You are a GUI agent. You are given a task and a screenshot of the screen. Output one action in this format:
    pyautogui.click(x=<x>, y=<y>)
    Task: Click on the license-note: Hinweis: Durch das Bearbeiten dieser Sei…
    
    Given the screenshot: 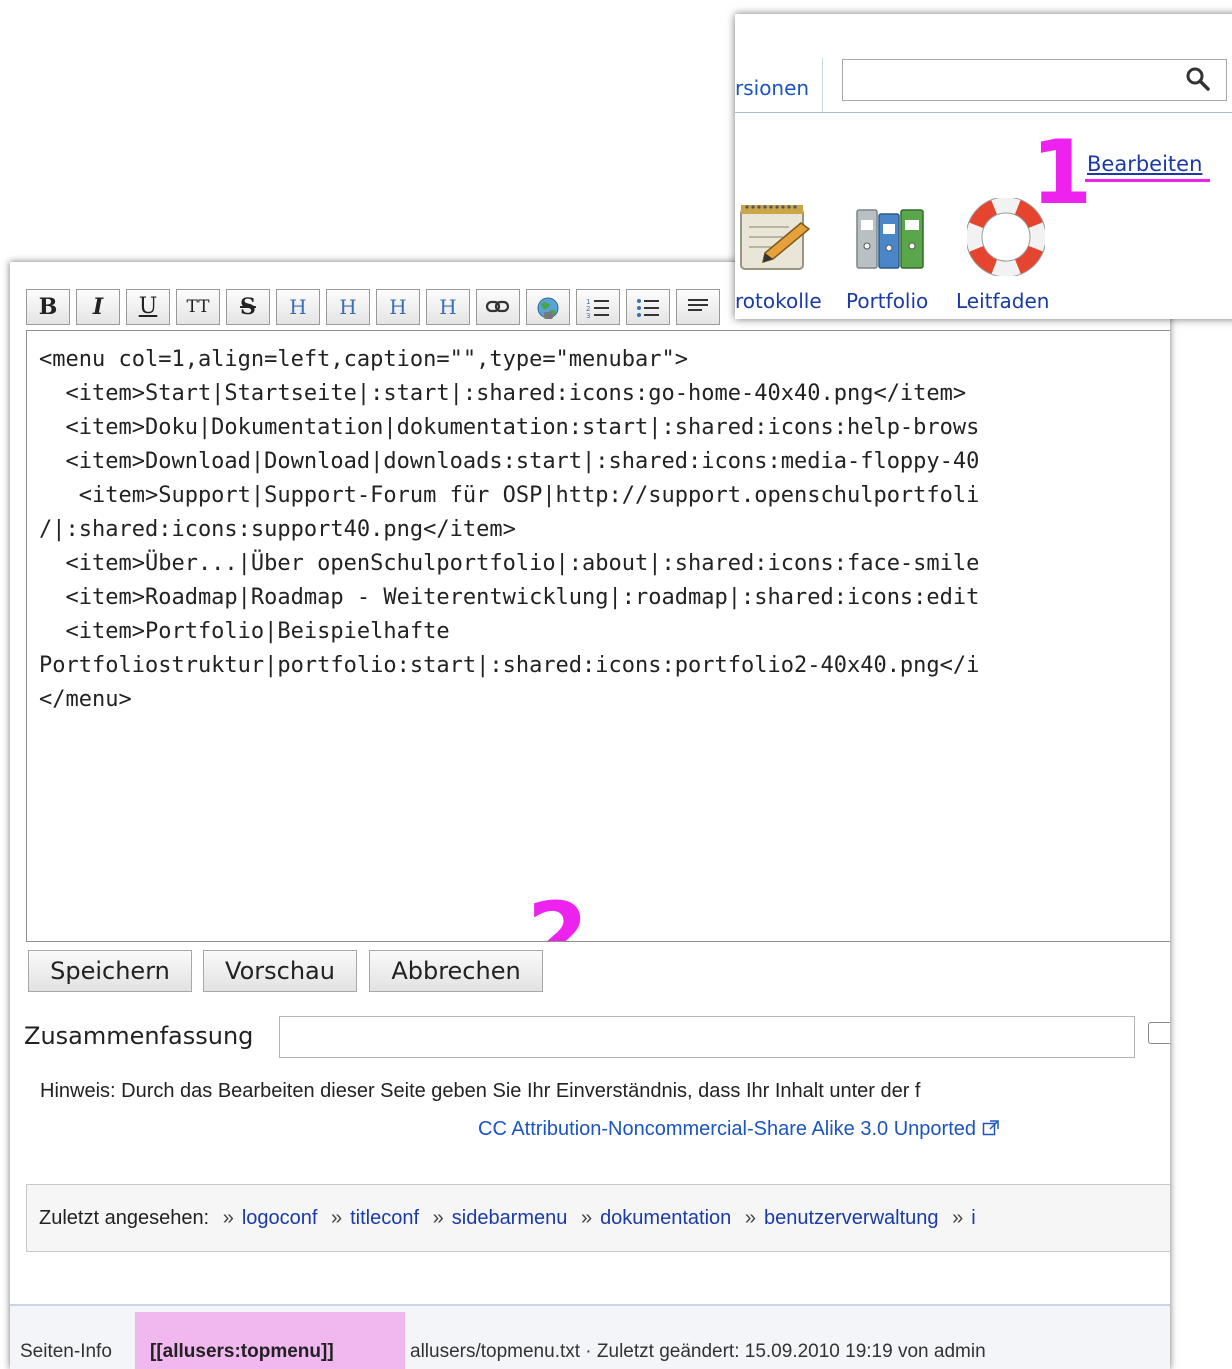 What is the action you would take?
    pyautogui.click(x=480, y=1091)
    